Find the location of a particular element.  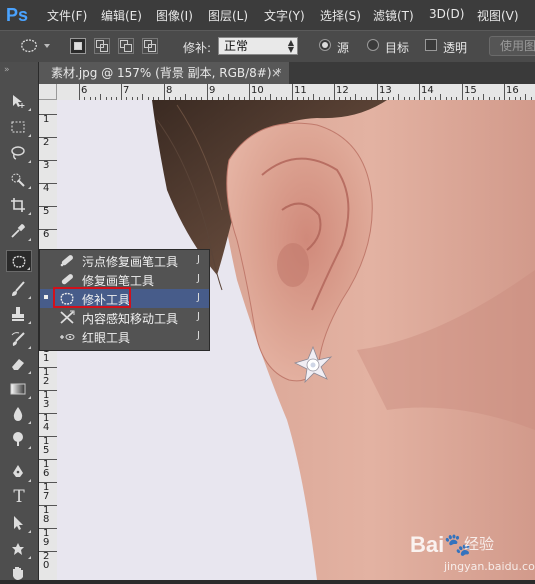

use-pattern-button: 使用图 is located at coordinates (512, 46).